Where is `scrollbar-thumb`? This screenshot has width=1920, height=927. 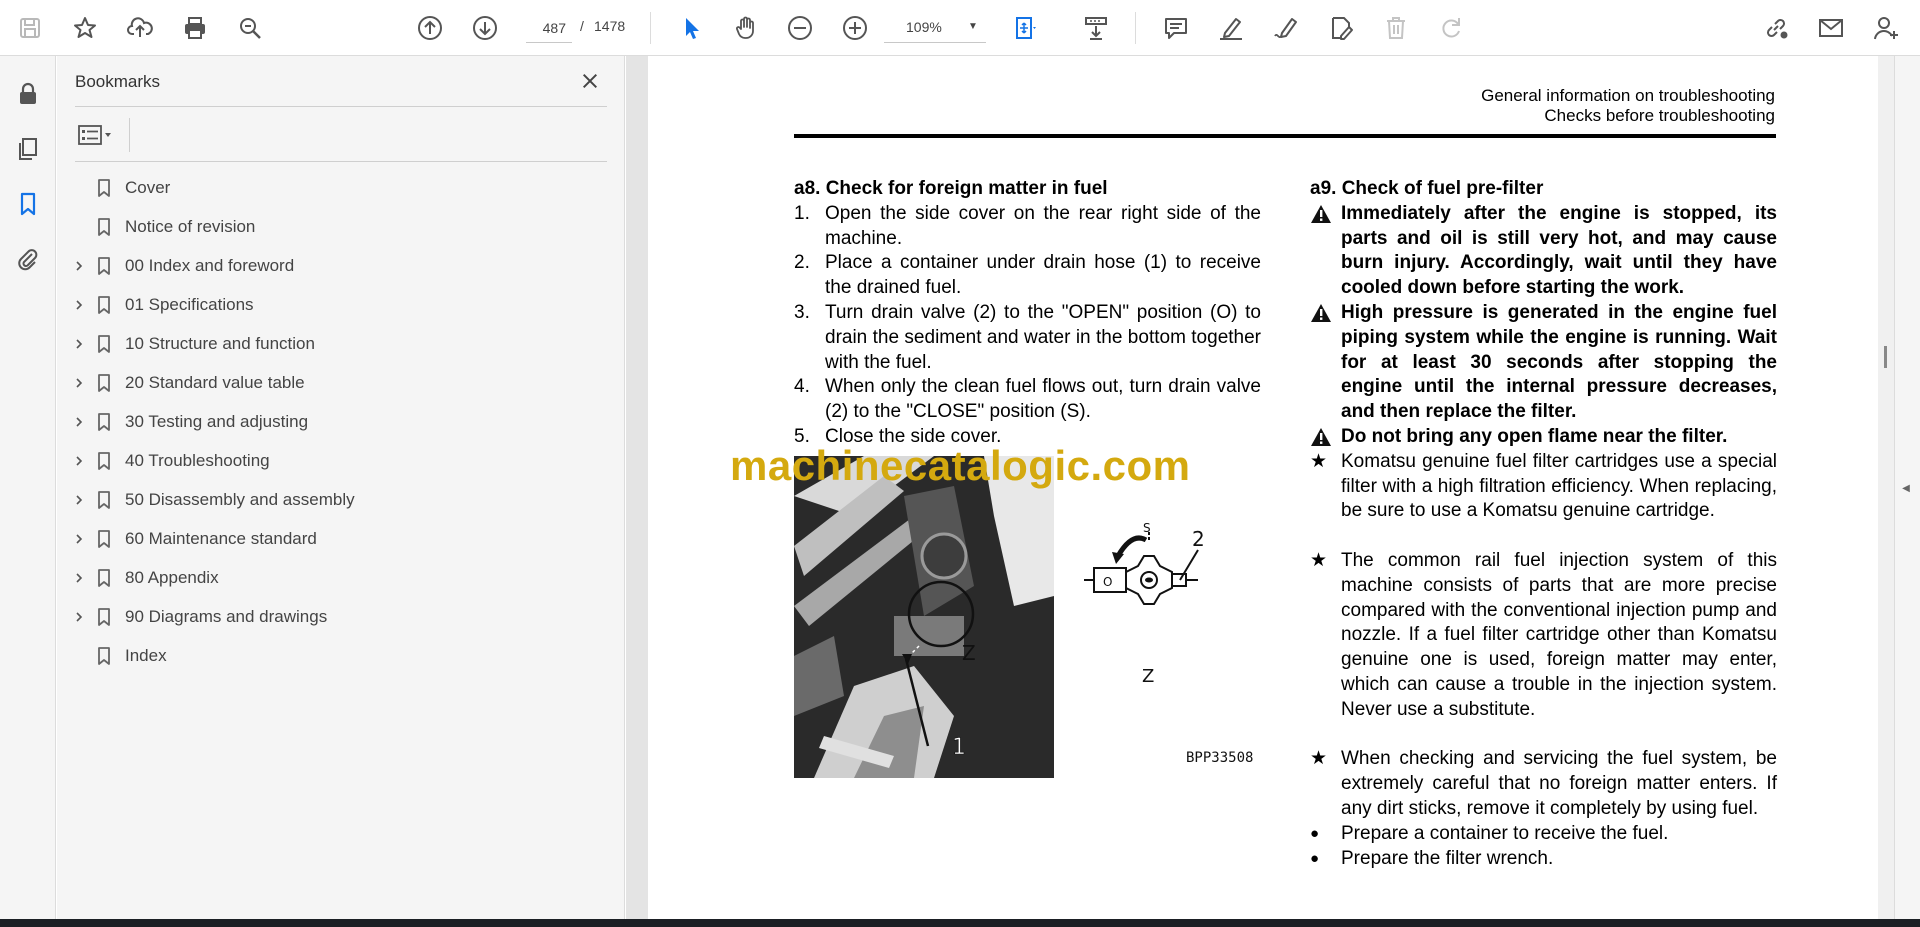 scrollbar-thumb is located at coordinates (1885, 357).